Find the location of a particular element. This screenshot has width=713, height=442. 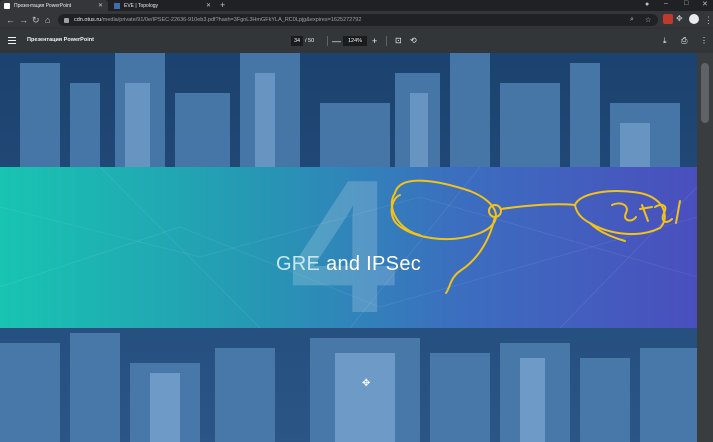

page-total: / 50 is located at coordinates (310, 41).